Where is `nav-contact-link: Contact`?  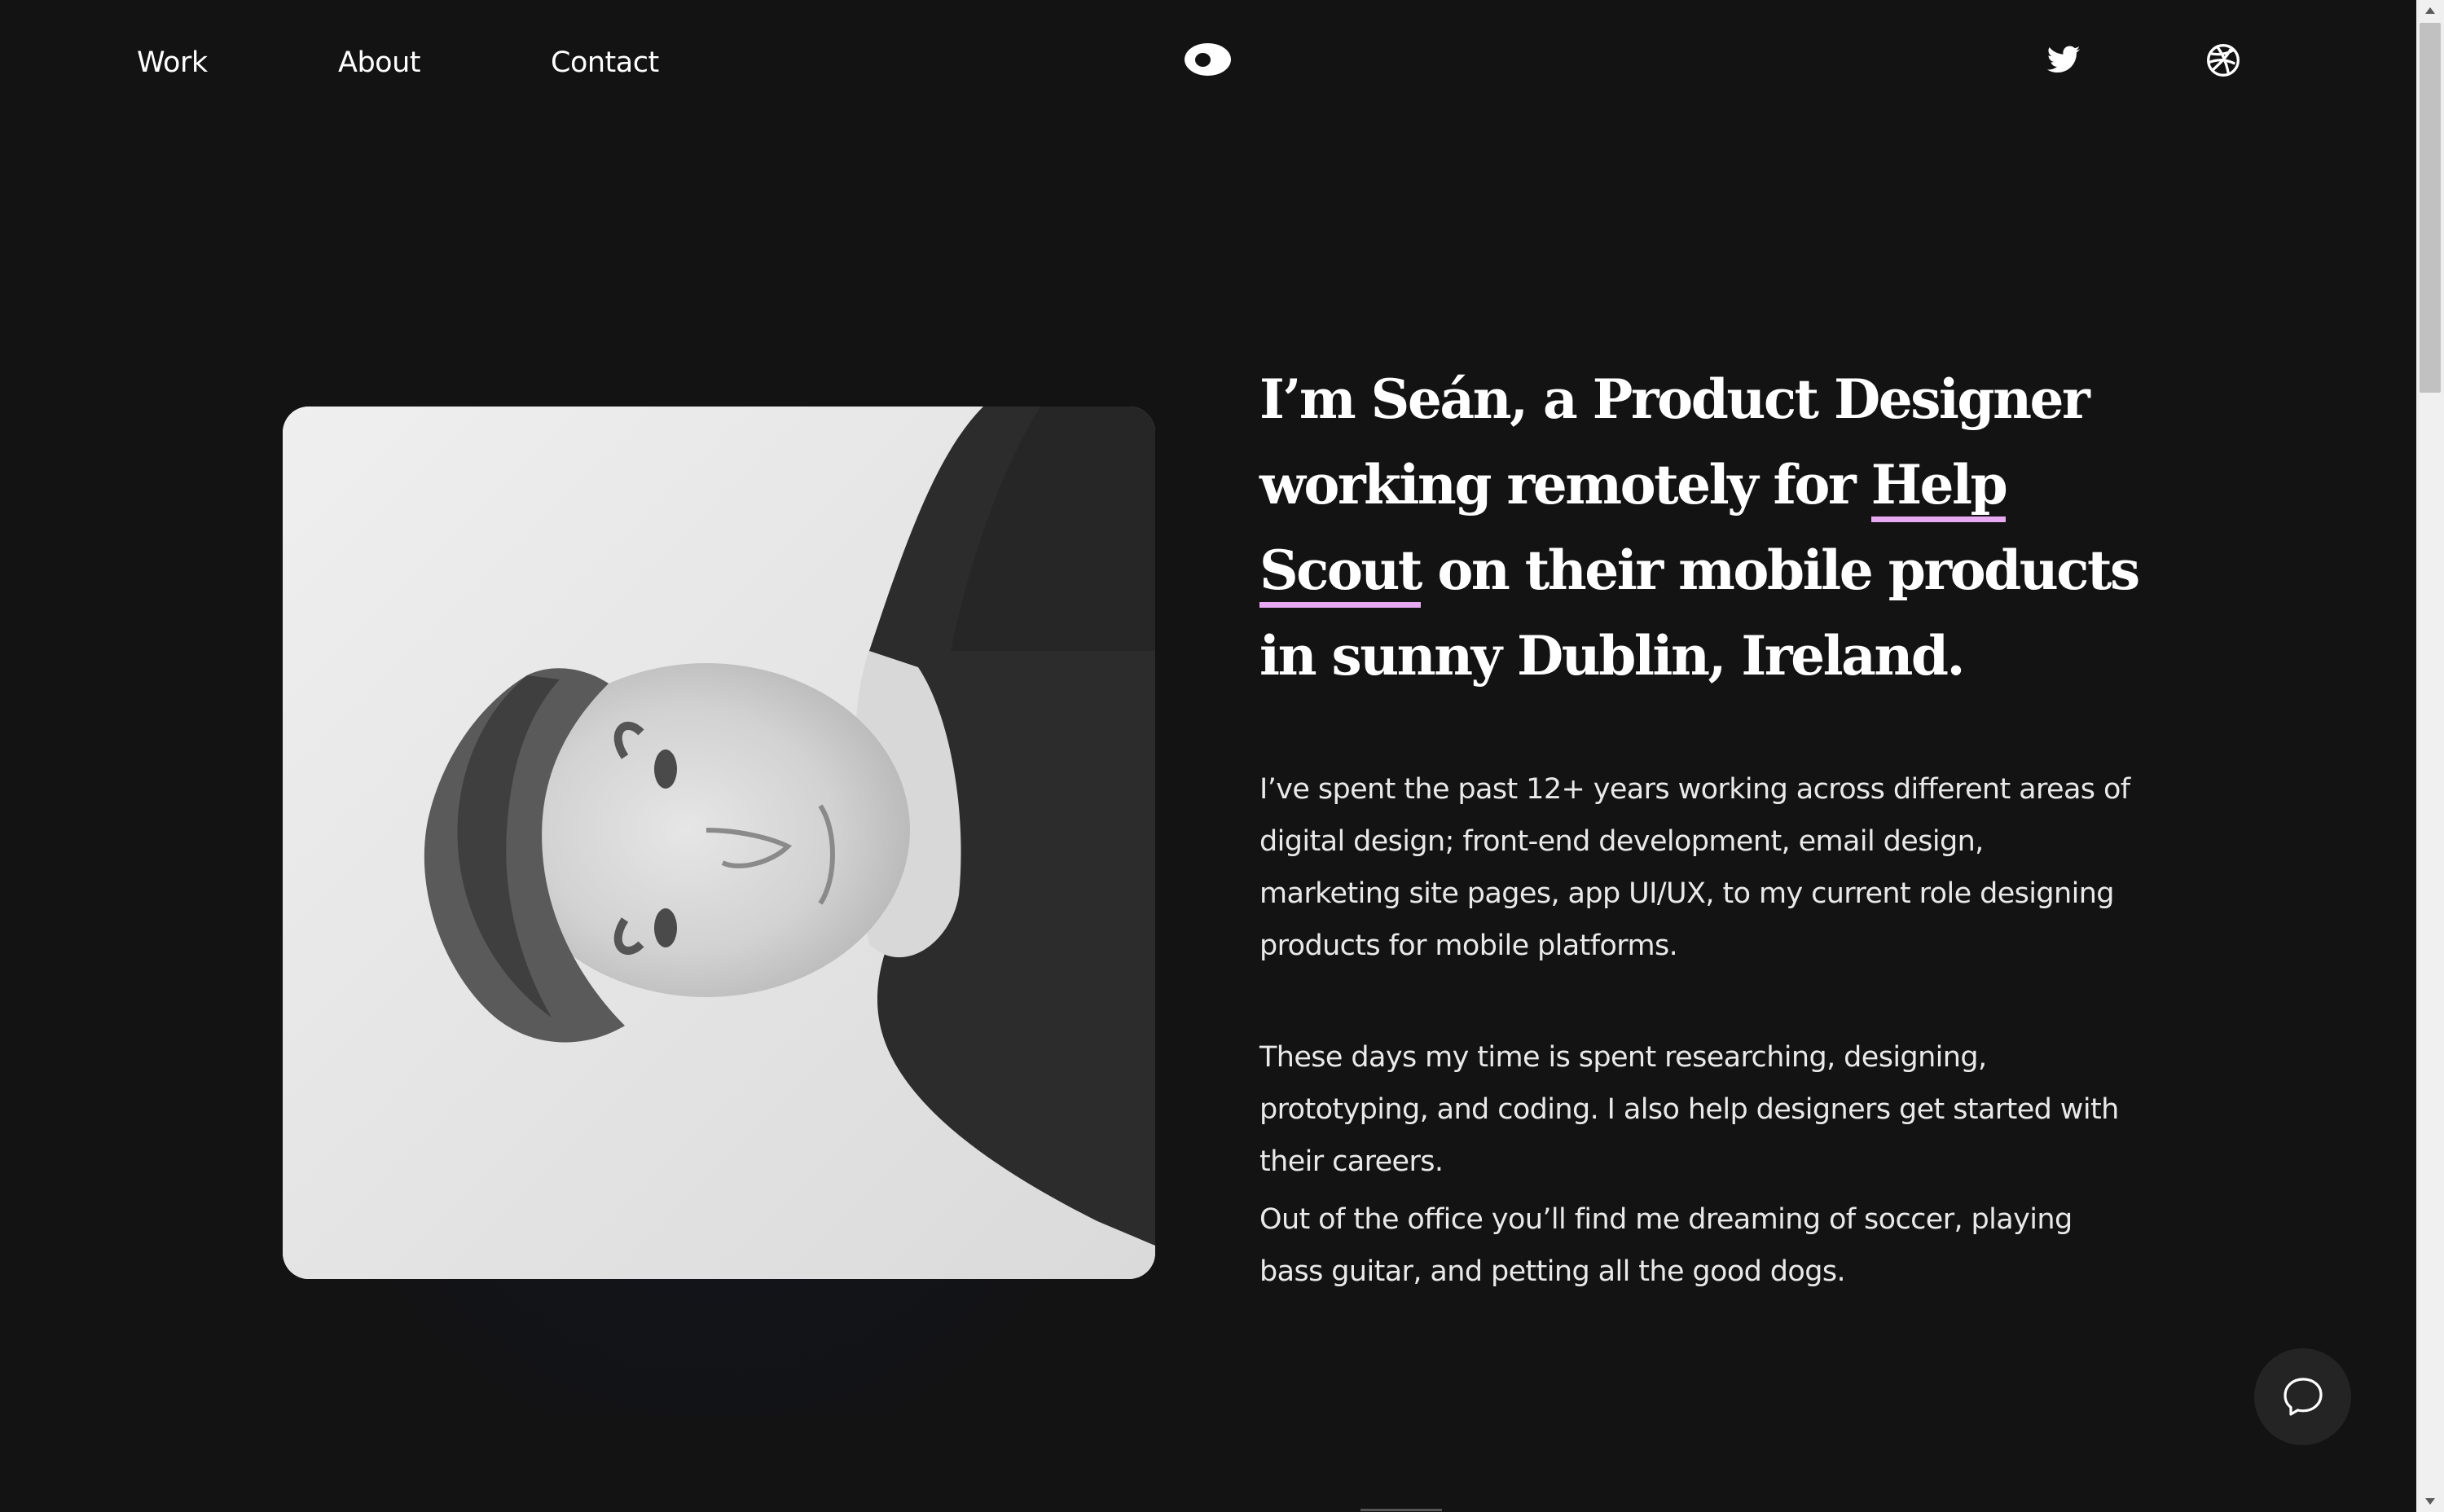
nav-contact-link: Contact is located at coordinates (605, 63).